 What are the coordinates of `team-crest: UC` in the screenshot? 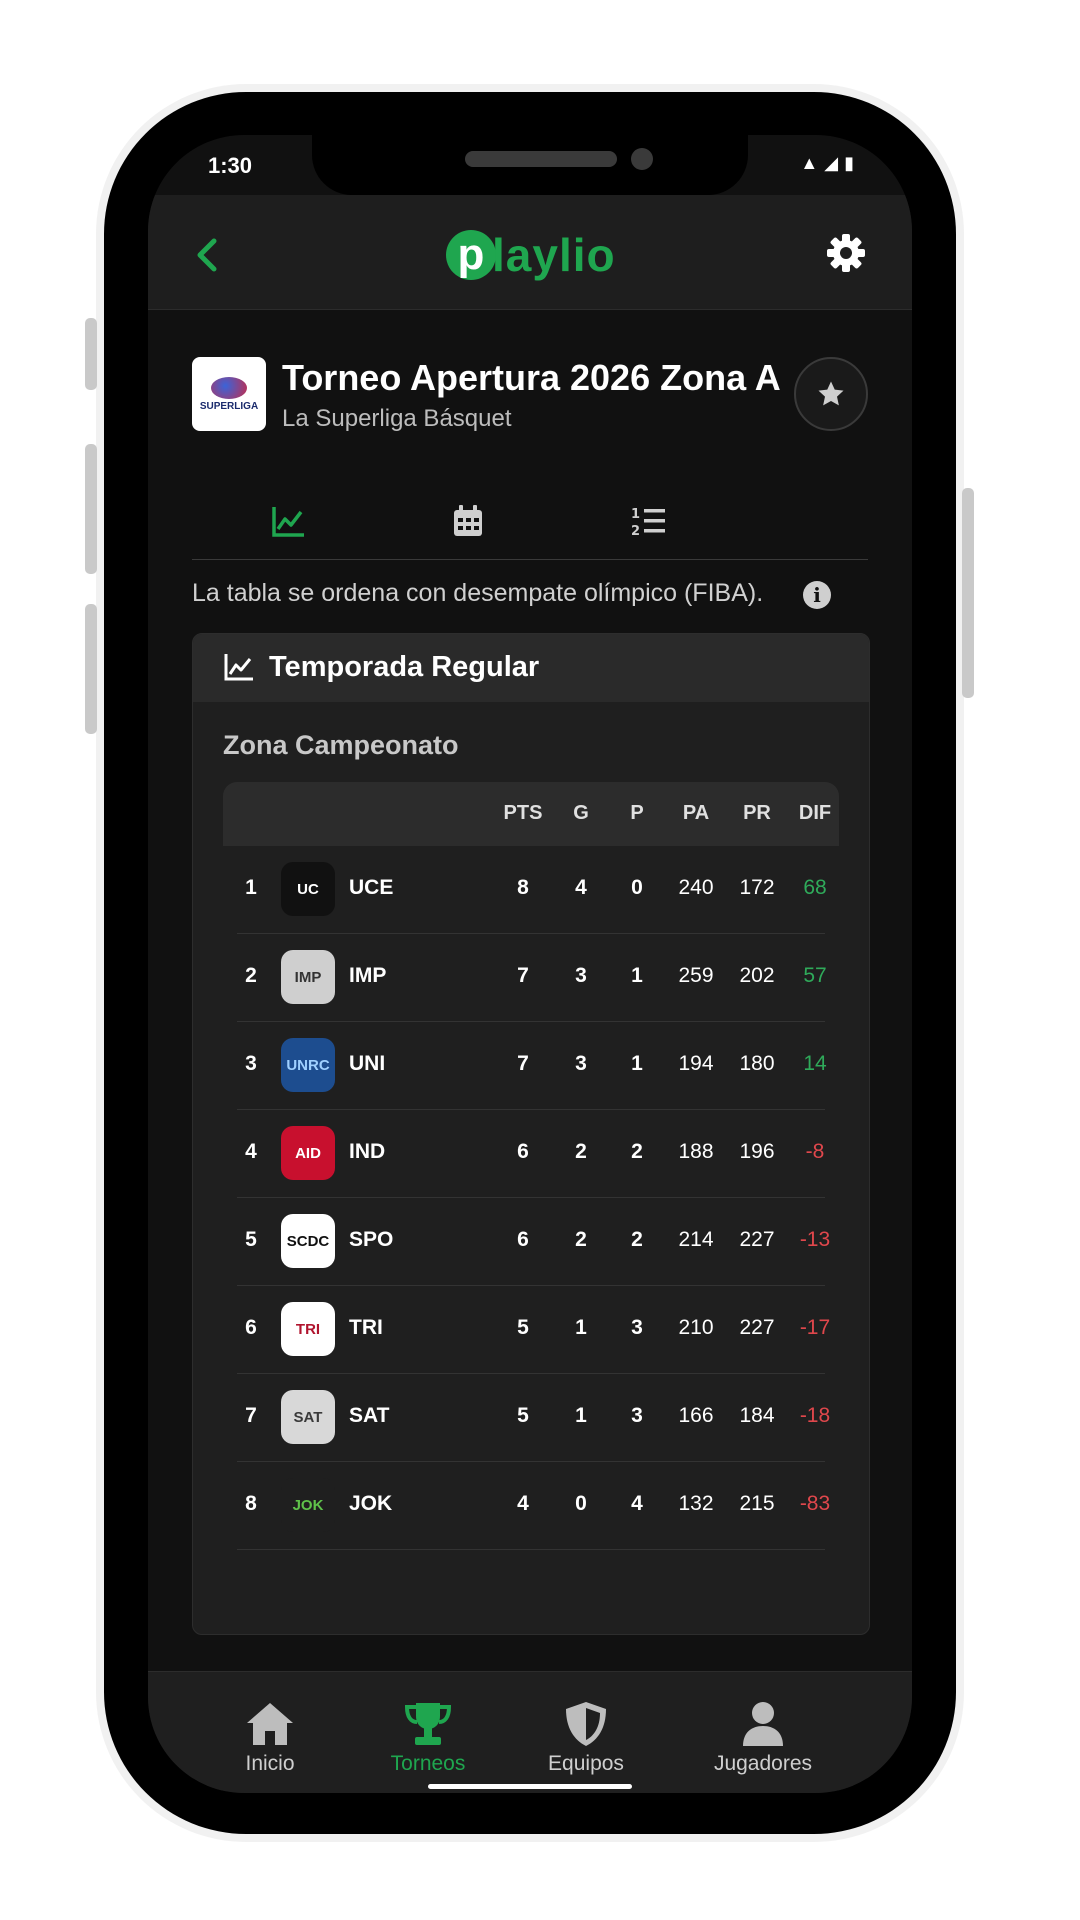 It's located at (308, 889).